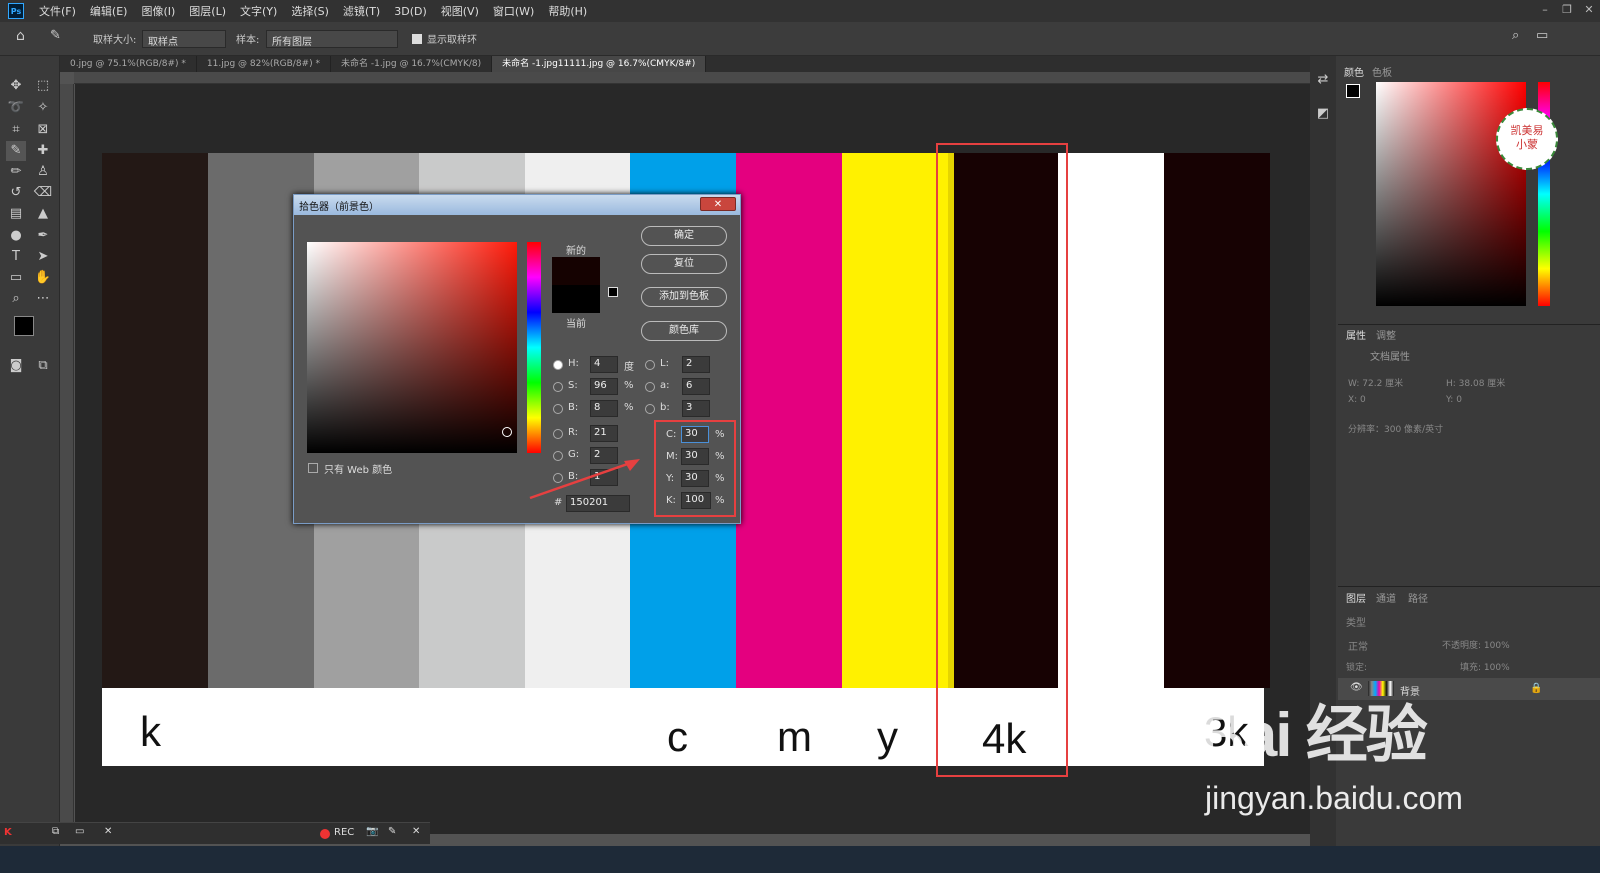 This screenshot has width=1600, height=873. What do you see at coordinates (16, 130) in the screenshot?
I see `crop-tool-icon: ⌗` at bounding box center [16, 130].